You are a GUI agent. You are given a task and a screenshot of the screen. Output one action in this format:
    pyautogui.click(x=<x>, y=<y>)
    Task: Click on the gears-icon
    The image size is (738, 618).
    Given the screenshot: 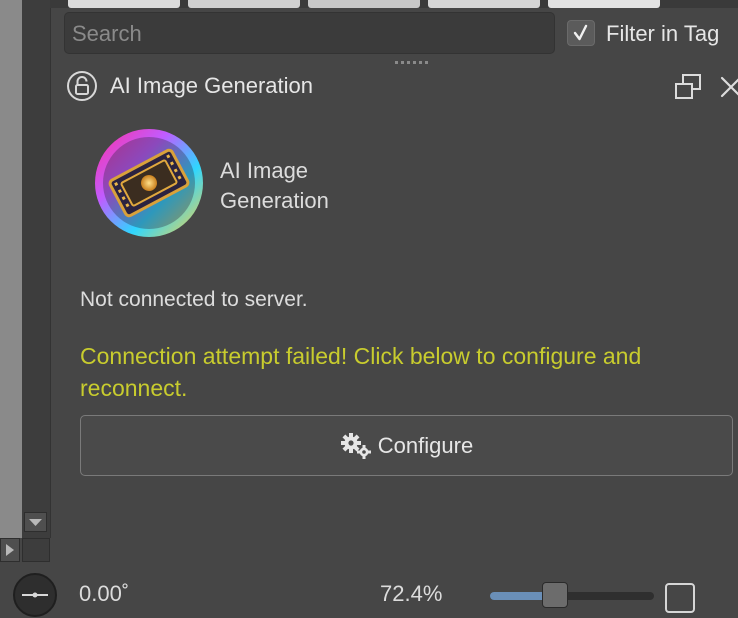 What is the action you would take?
    pyautogui.click(x=355, y=445)
    